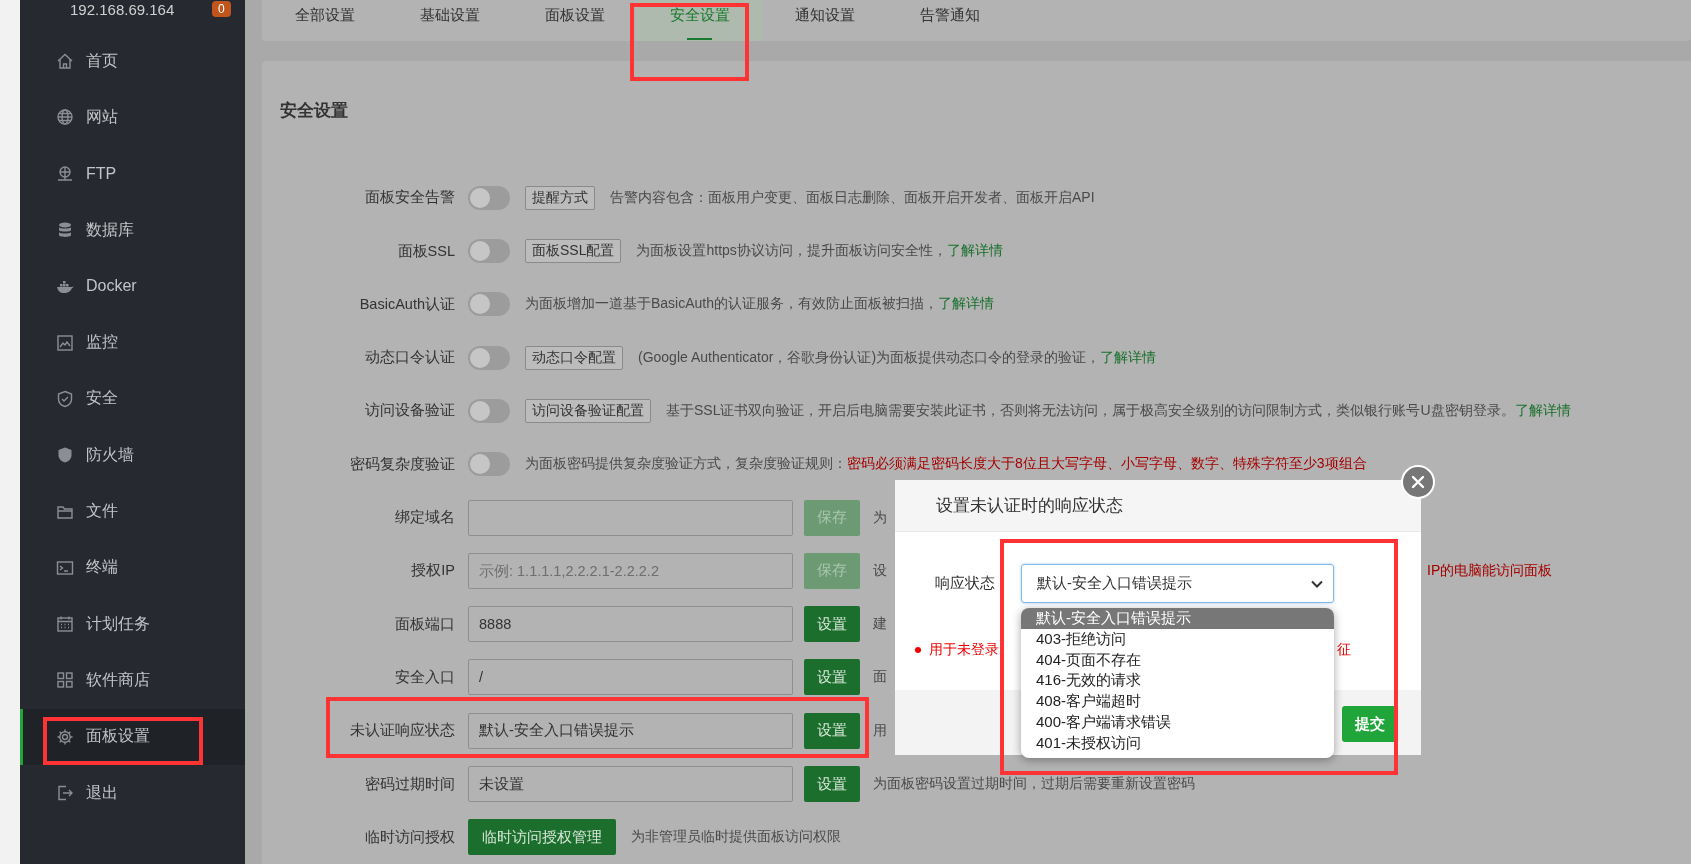 The width and height of the screenshot is (1691, 864). What do you see at coordinates (852, 197) in the screenshot?
I see `description: 告警内容包含：面板用户变更、面板日志删除、面板开启开发者、面板开启API` at bounding box center [852, 197].